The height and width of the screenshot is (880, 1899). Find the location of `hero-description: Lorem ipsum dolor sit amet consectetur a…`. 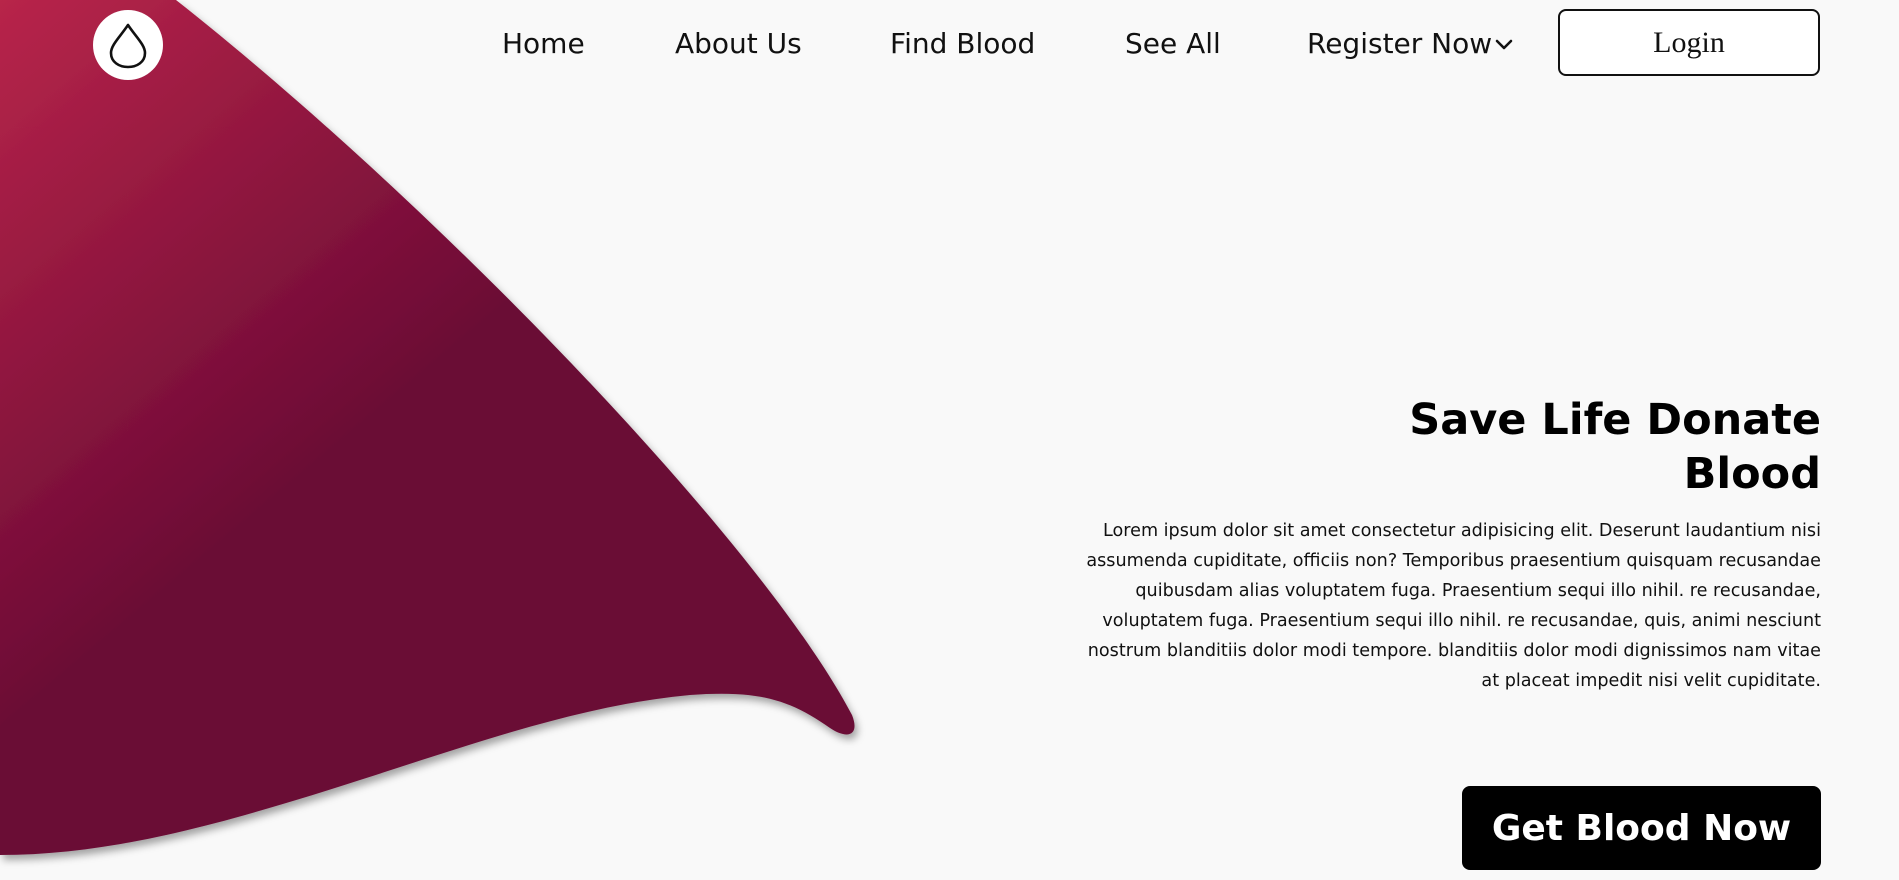

hero-description: Lorem ipsum dolor sit amet consectetur a… is located at coordinates (1453, 606).